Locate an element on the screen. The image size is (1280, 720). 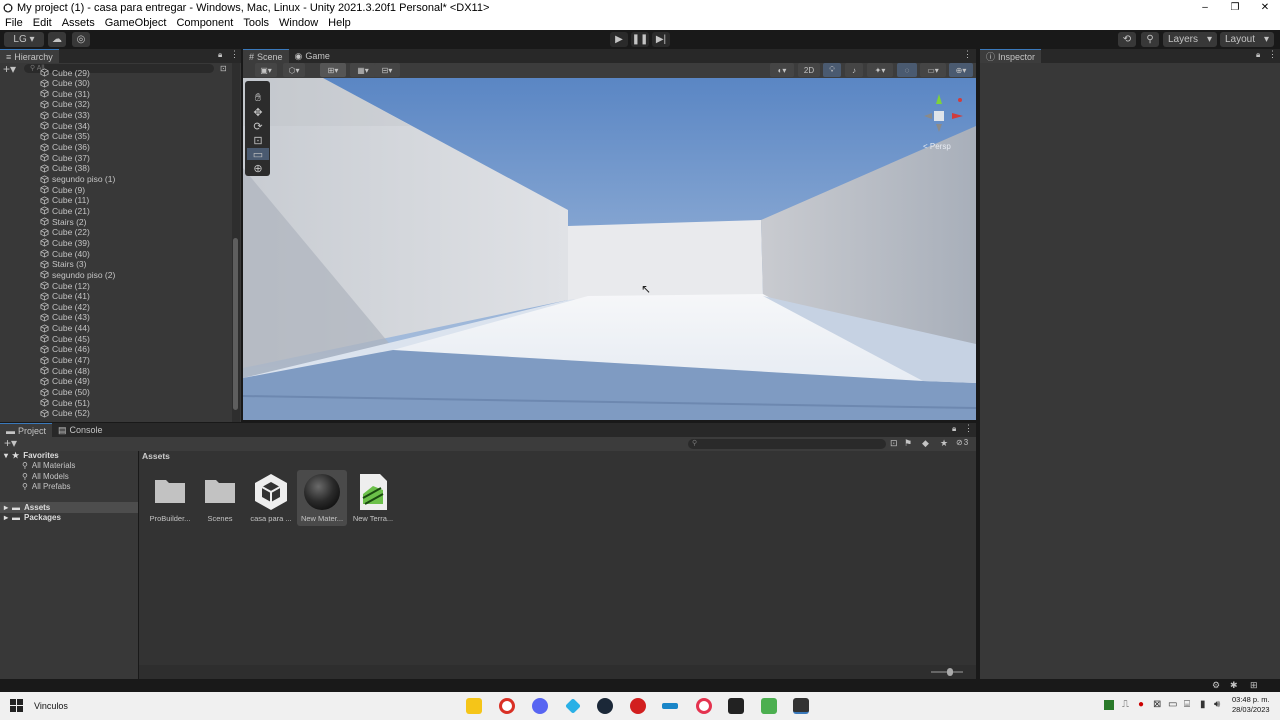
menu-gameobject: GameObject is located at coordinates (136, 23).